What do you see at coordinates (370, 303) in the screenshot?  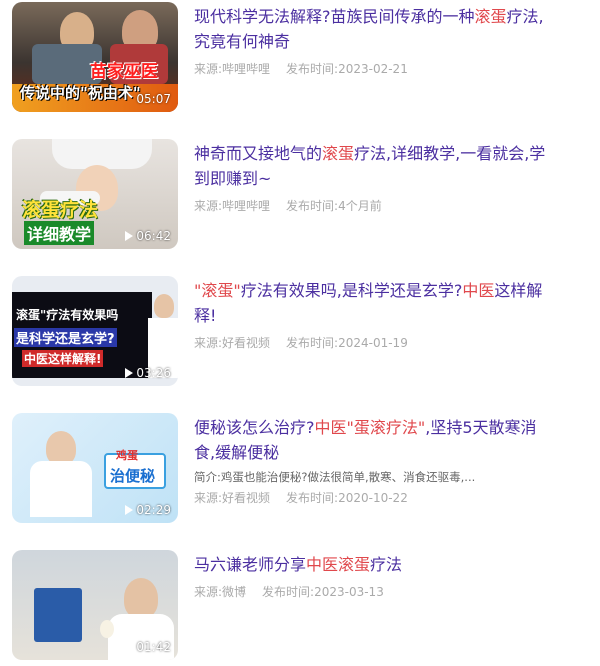 I see `video-title: "滚蛋"疗法有效果吗,是科学还是玄学?中医这样解释!` at bounding box center [370, 303].